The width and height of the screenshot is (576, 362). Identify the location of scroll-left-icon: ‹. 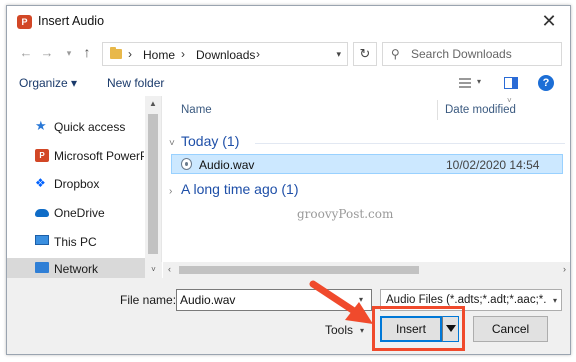
(169, 269).